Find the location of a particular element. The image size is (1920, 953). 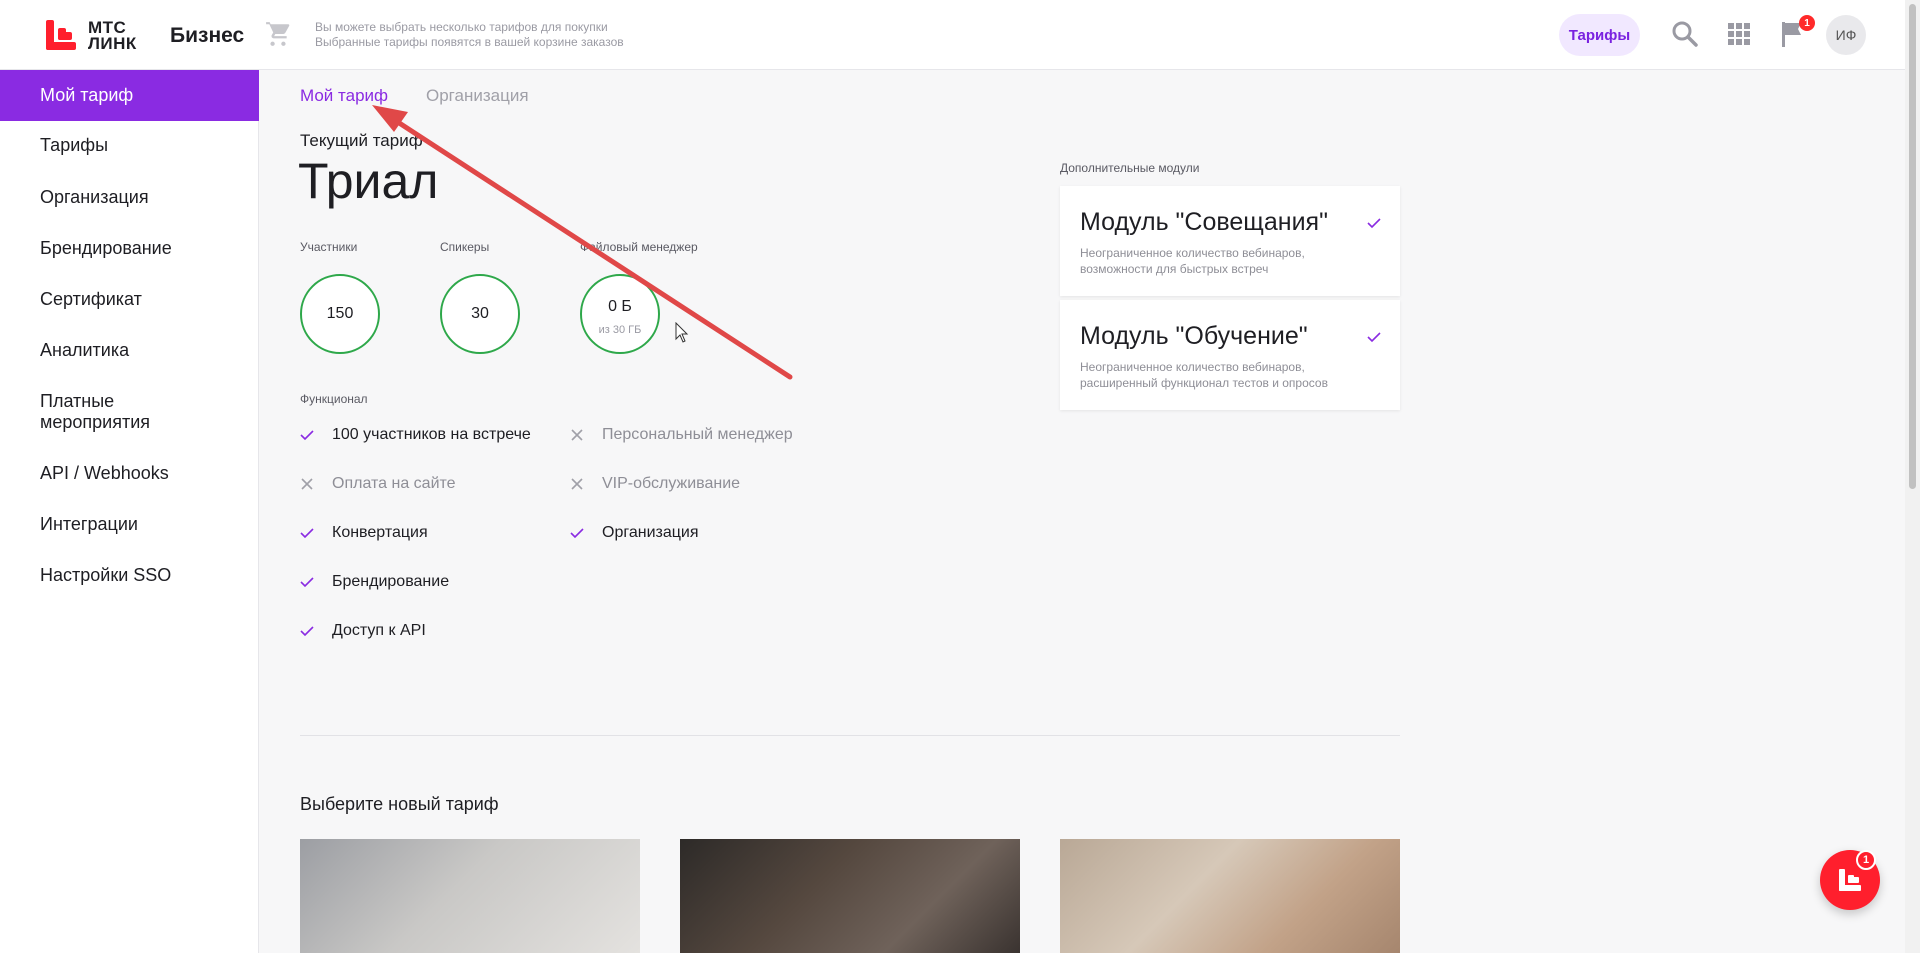

sidebar-item-branding: Брендирование is located at coordinates (129, 248).